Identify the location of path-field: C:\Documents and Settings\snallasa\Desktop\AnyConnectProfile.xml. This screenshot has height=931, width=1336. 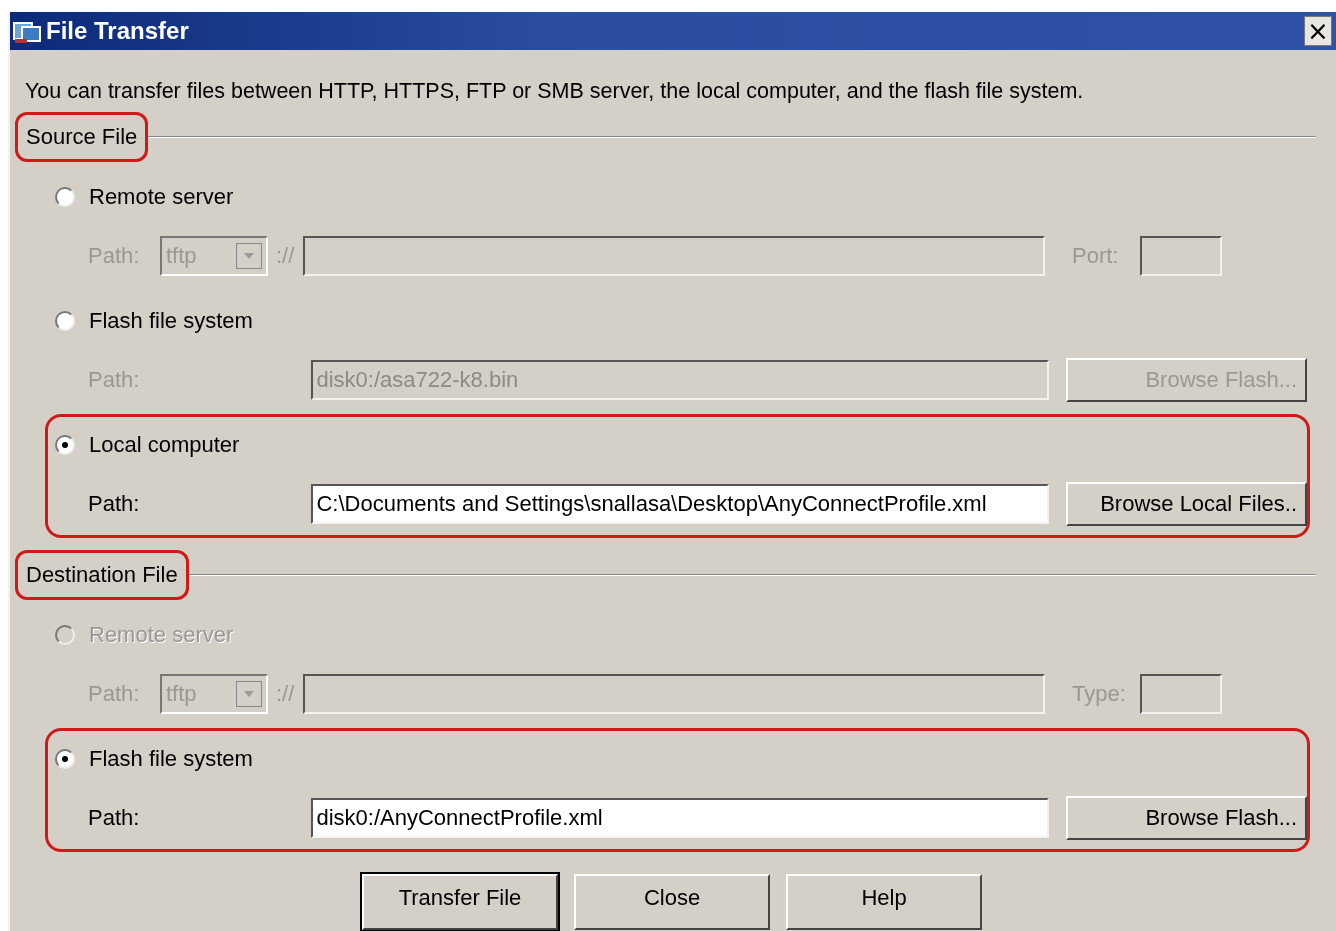
(680, 504).